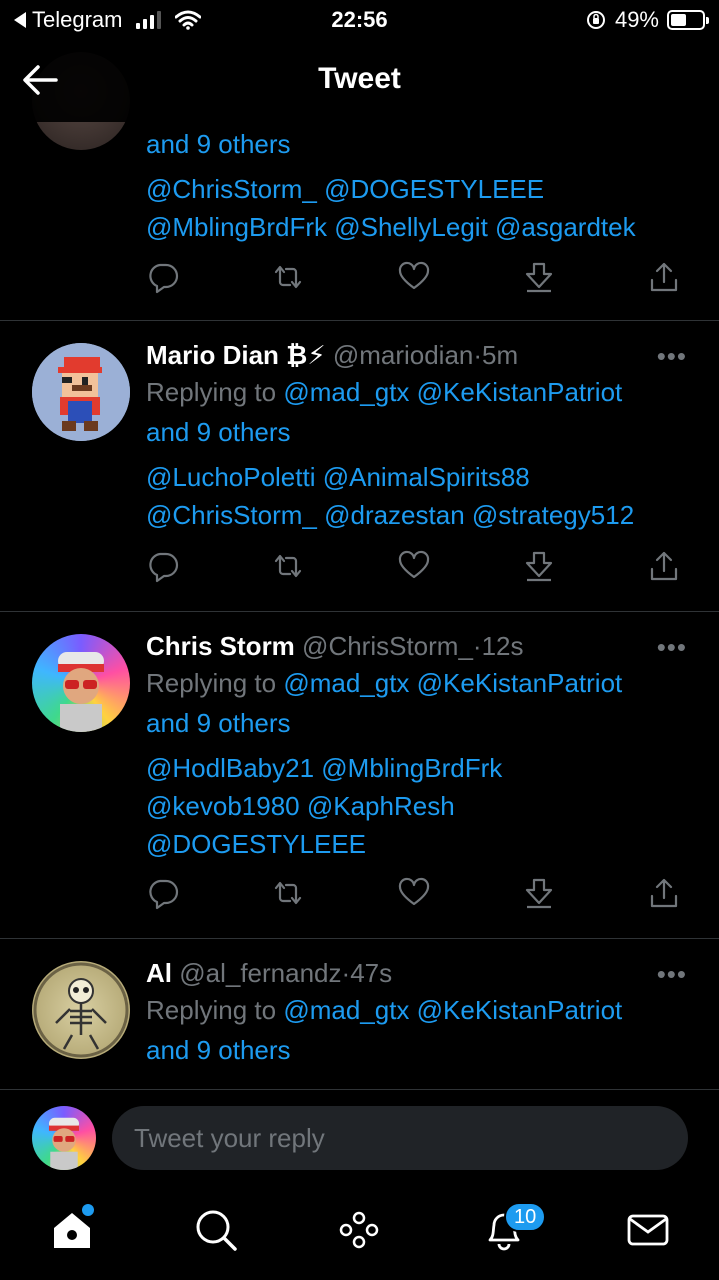 This screenshot has width=719, height=1280. Describe the element at coordinates (417, 477) in the screenshot. I see `tweet-text-line: @LuchoPoletti @AnimalSpirits88` at that location.